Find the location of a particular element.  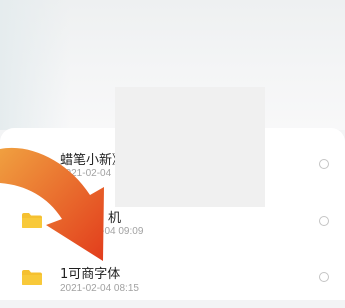

file-date: 2021-02-04 08:15 is located at coordinates (99, 288).